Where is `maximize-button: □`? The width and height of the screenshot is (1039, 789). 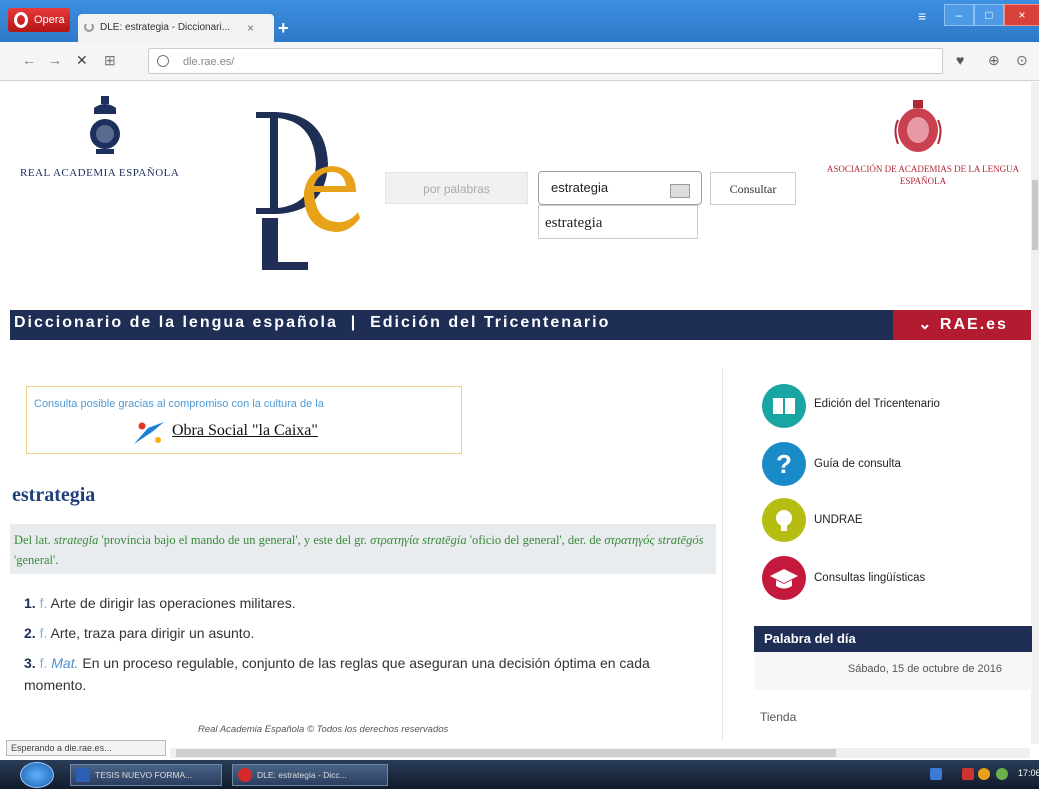 maximize-button: □ is located at coordinates (989, 15).